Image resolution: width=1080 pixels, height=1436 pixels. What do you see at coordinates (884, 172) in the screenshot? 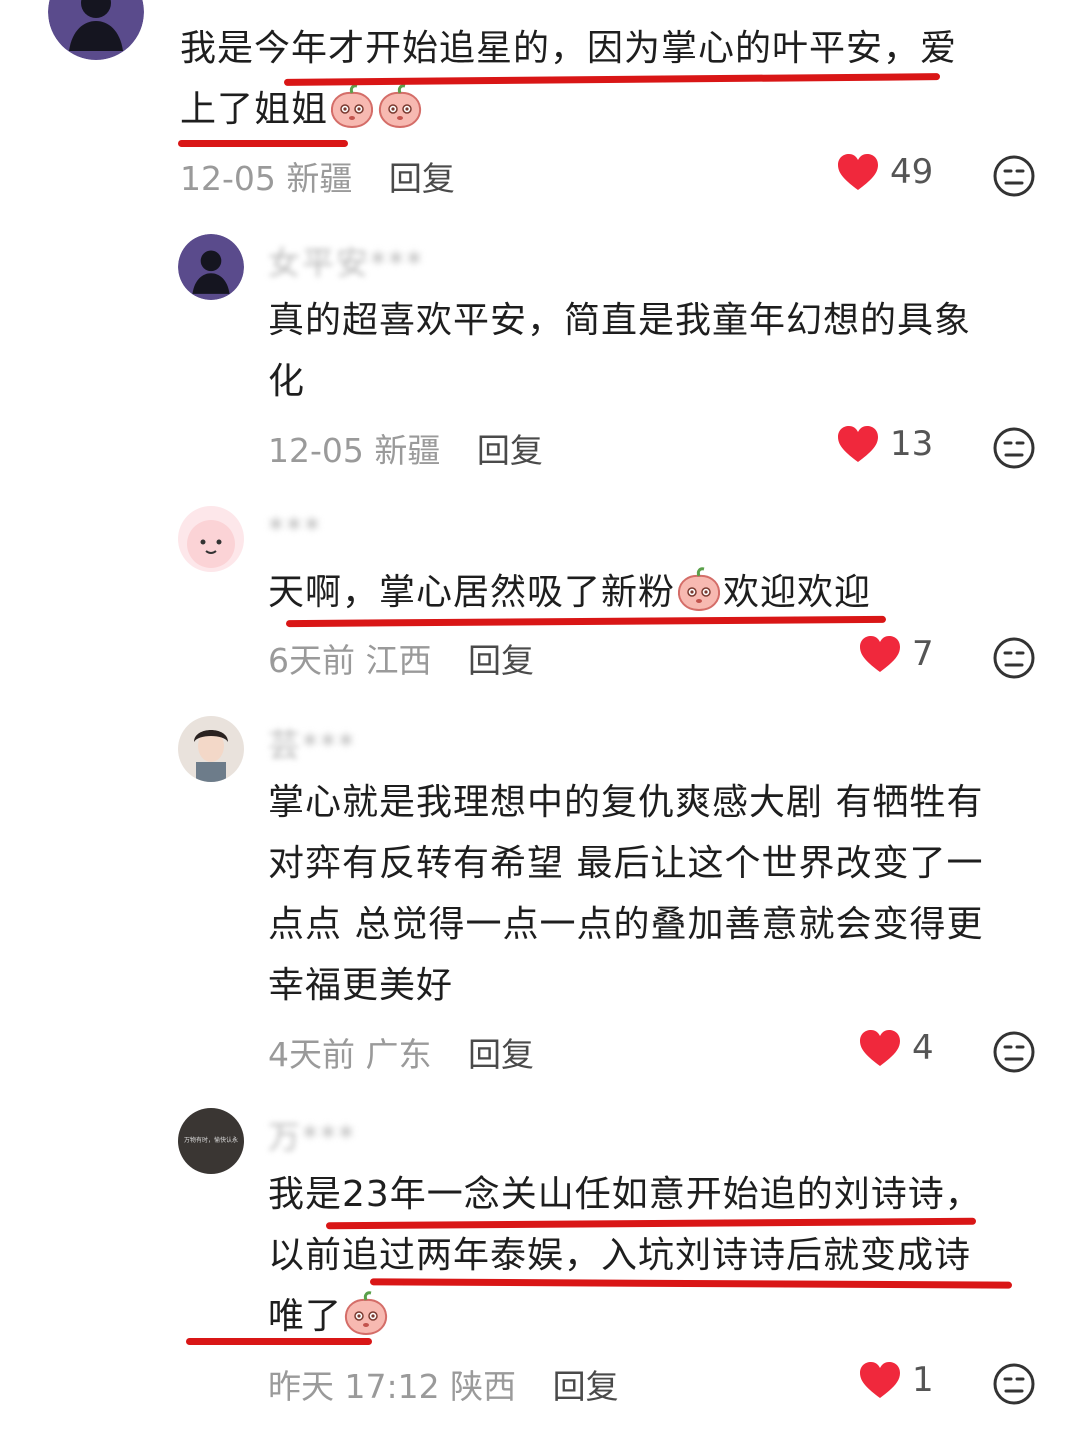
I see `like-button: 49` at bounding box center [884, 172].